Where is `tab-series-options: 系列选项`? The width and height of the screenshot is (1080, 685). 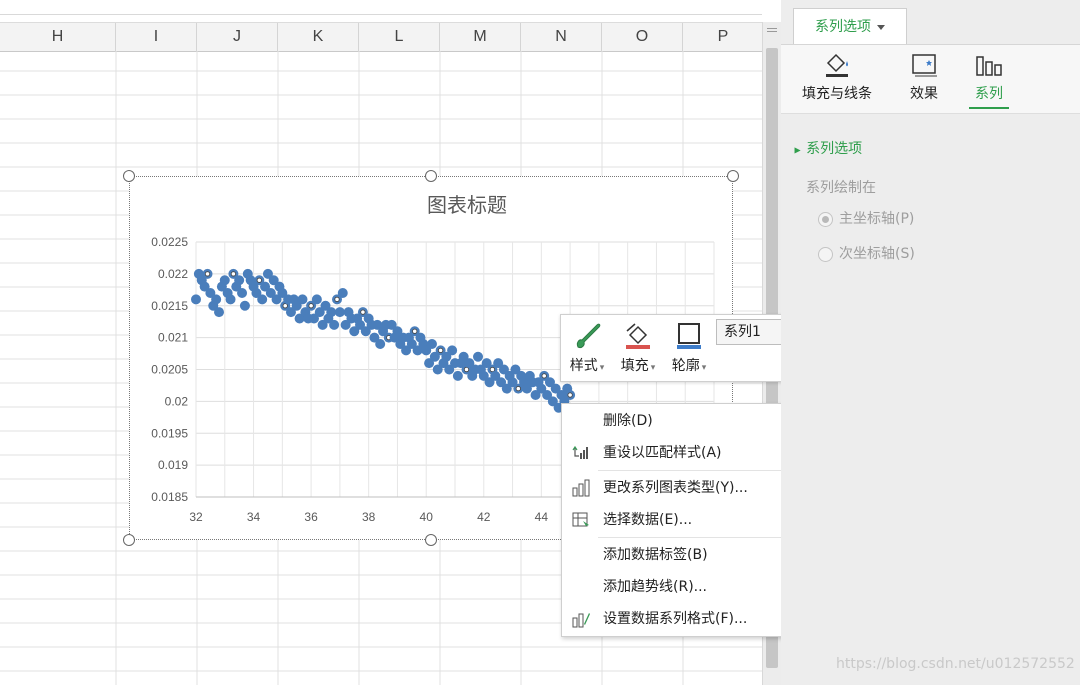
tab-series-options: 系列选项 is located at coordinates (850, 26).